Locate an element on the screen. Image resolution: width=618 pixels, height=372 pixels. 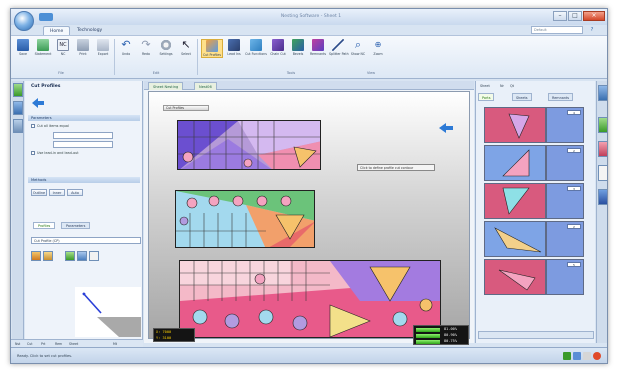
back-arrow-icon is located at coordinates (38, 103).